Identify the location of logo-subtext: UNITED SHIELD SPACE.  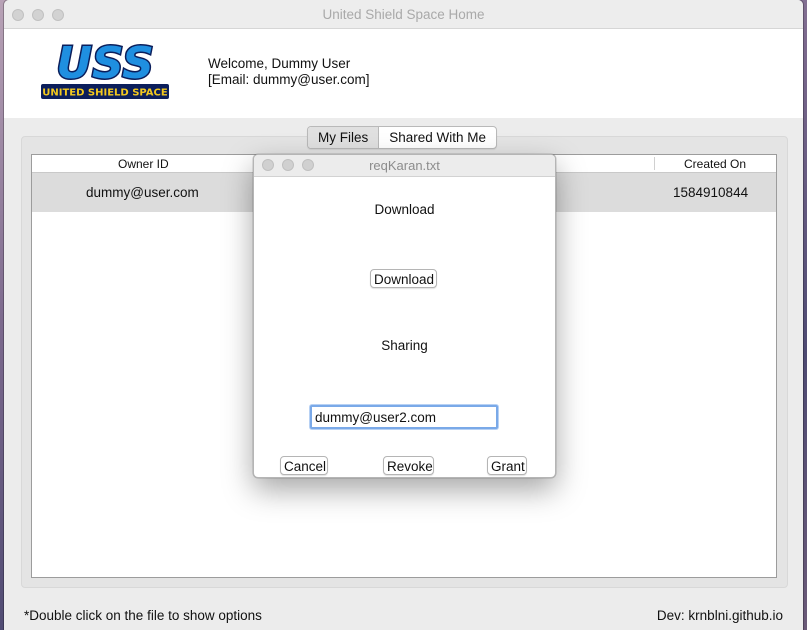
(105, 93).